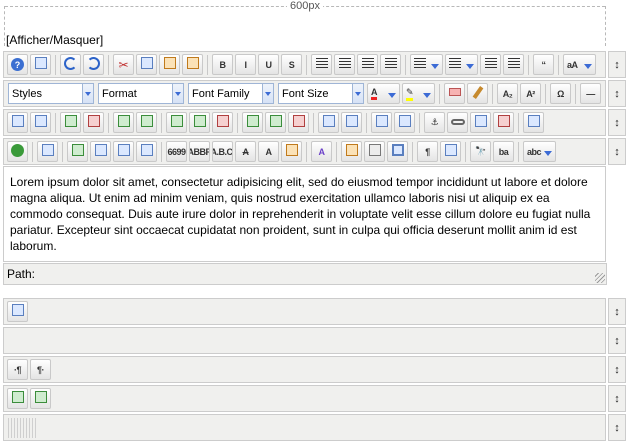 The width and height of the screenshot is (628, 444). Describe the element at coordinates (404, 122) in the screenshot. I see `frame-button` at that location.